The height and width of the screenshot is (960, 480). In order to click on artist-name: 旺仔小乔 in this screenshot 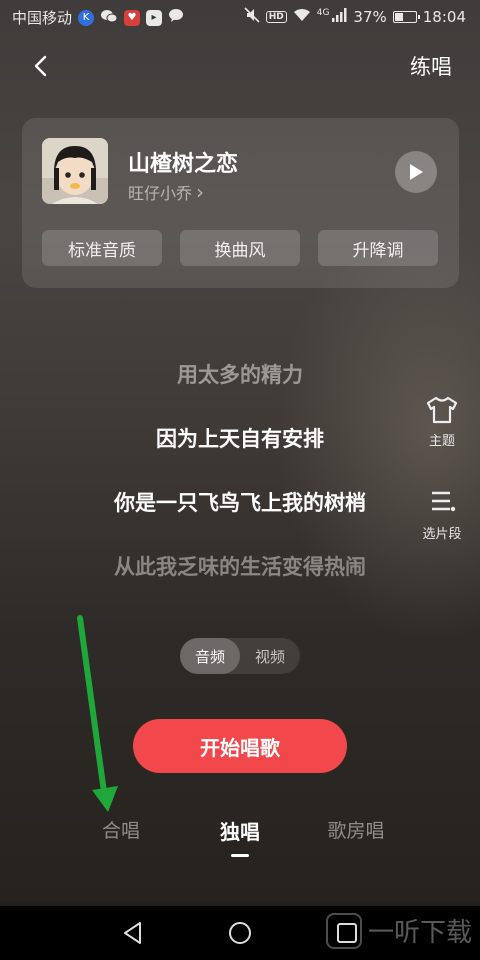, I will do `click(160, 193)`.